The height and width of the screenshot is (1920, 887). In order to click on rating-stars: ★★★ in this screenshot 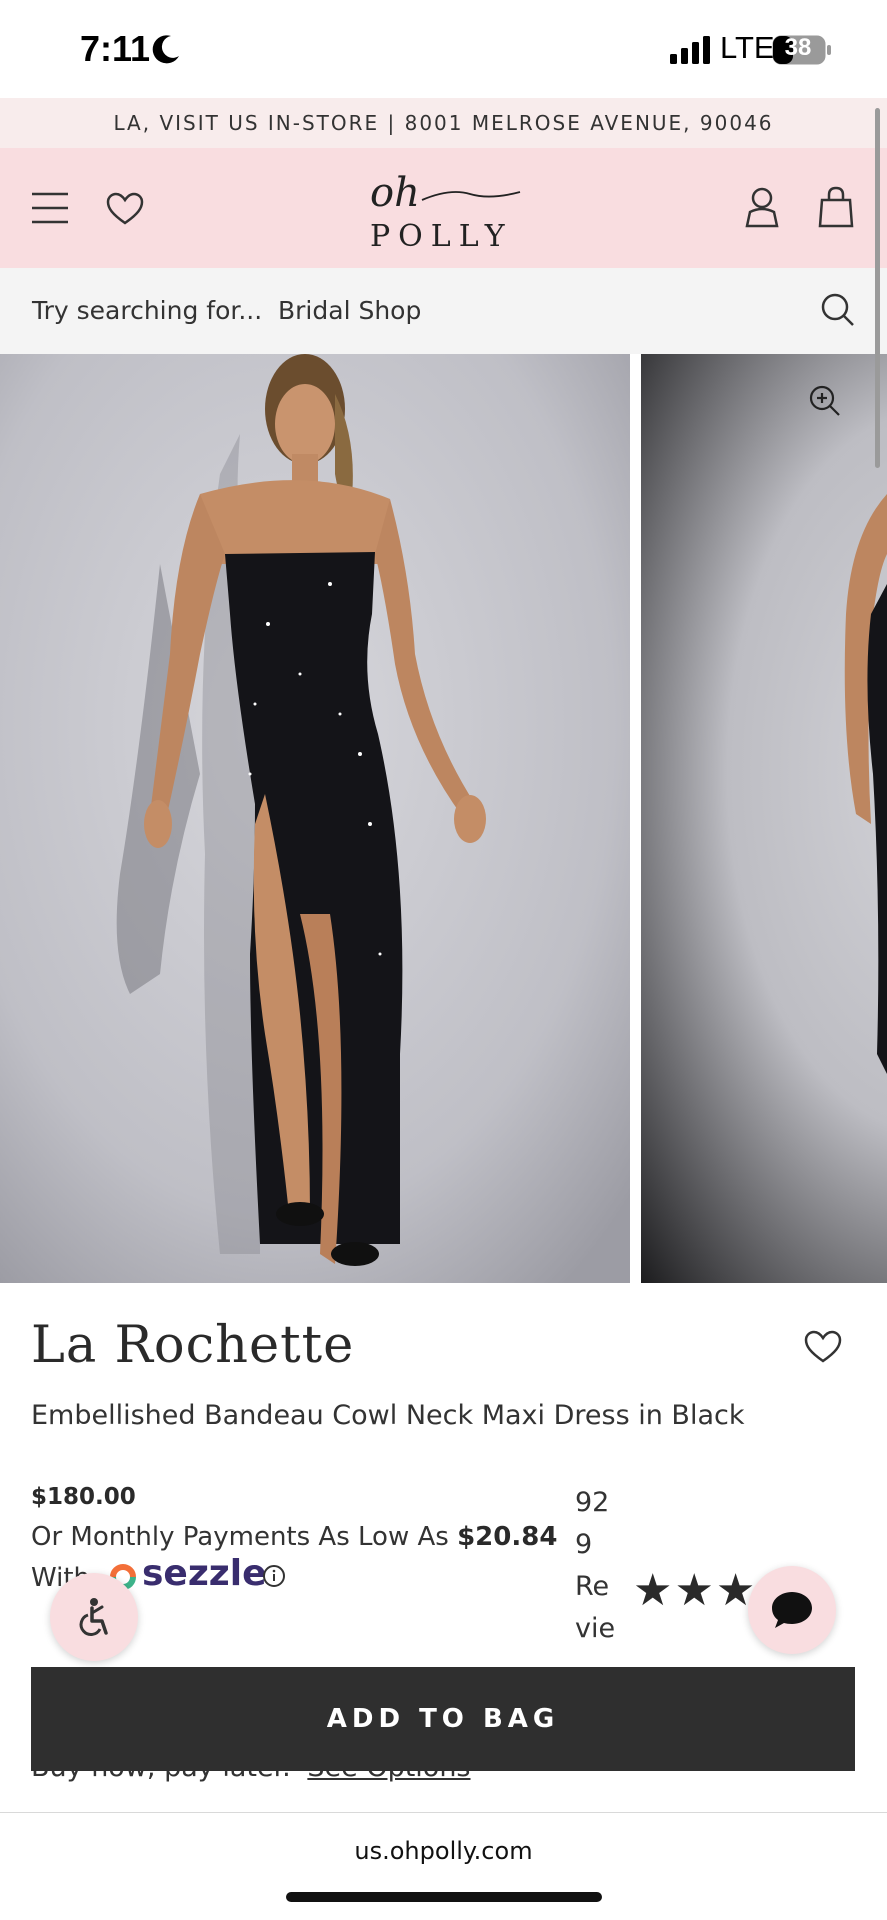, I will do `click(695, 1590)`.